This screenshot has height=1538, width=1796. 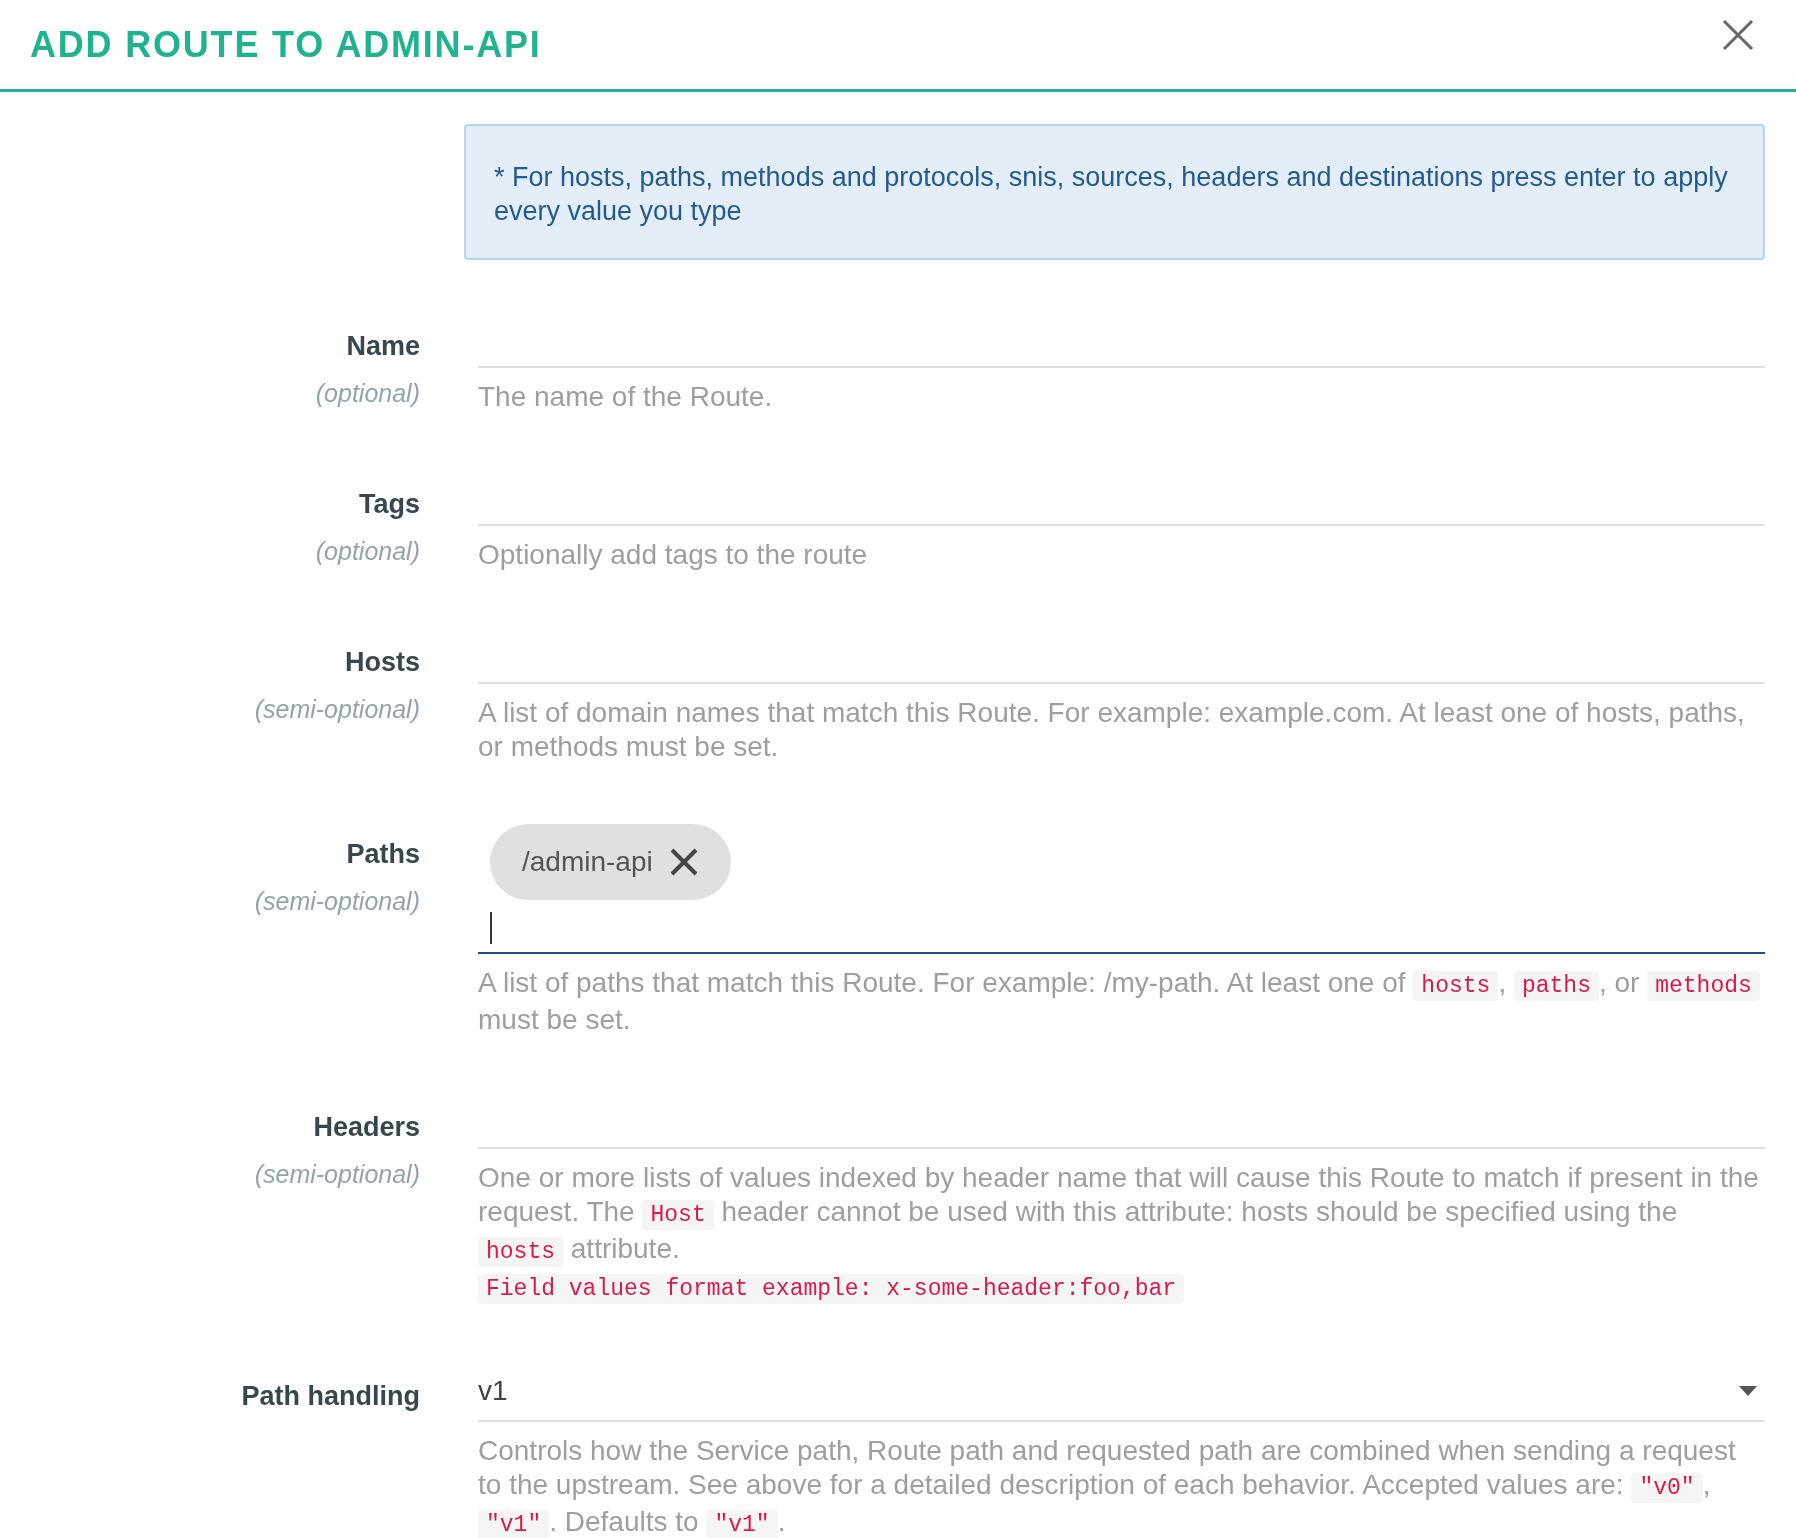 What do you see at coordinates (1121, 1287) in the screenshot?
I see `help-text: Field values format example: x-some-header:foo,bar` at bounding box center [1121, 1287].